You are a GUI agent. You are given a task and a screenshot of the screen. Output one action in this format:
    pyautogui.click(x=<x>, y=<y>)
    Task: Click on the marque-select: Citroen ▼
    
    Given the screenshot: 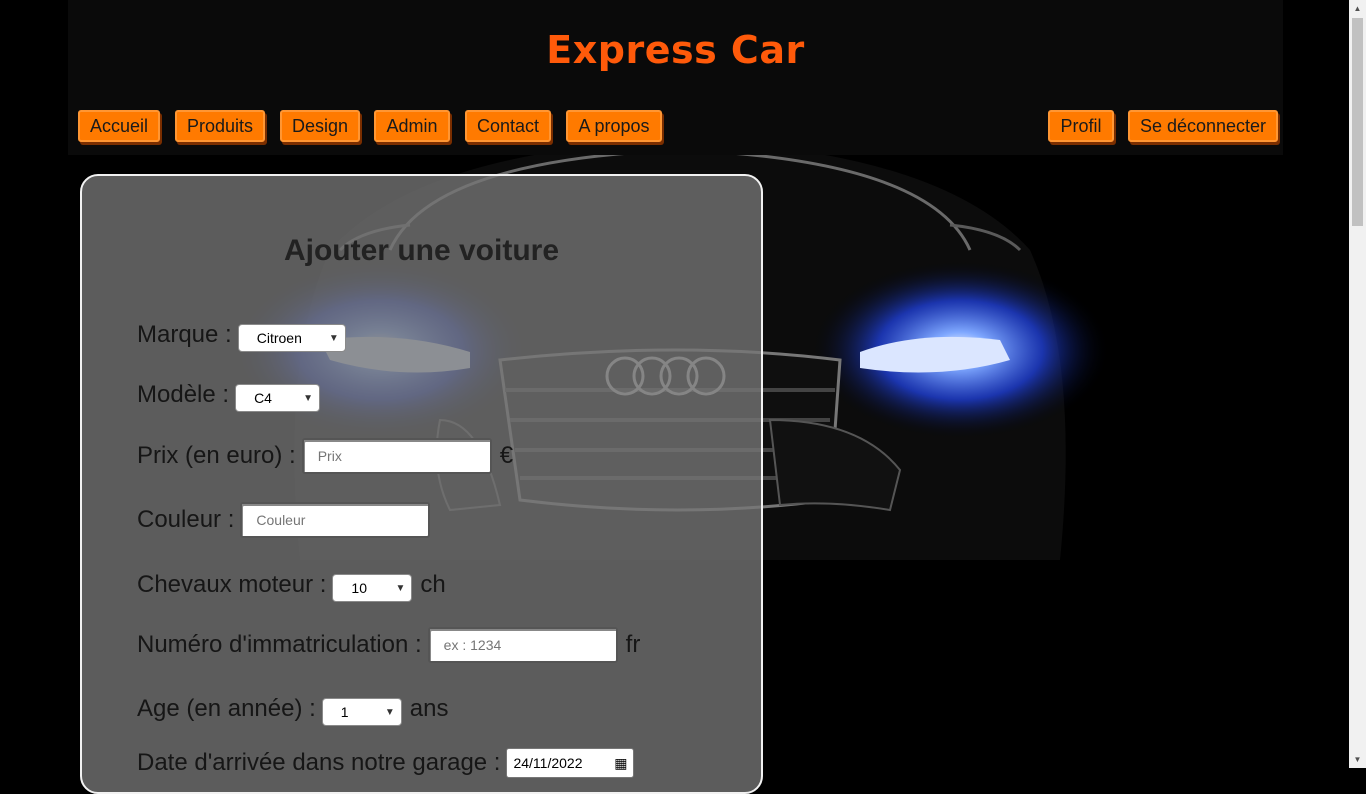 What is the action you would take?
    pyautogui.click(x=291, y=338)
    